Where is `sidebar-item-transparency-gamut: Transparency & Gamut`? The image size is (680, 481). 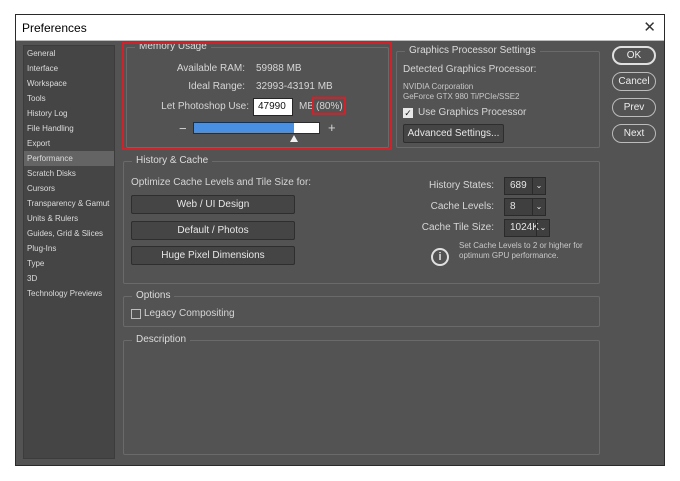
sidebar-item-transparency-gamut: Transparency & Gamut is located at coordinates (69, 203).